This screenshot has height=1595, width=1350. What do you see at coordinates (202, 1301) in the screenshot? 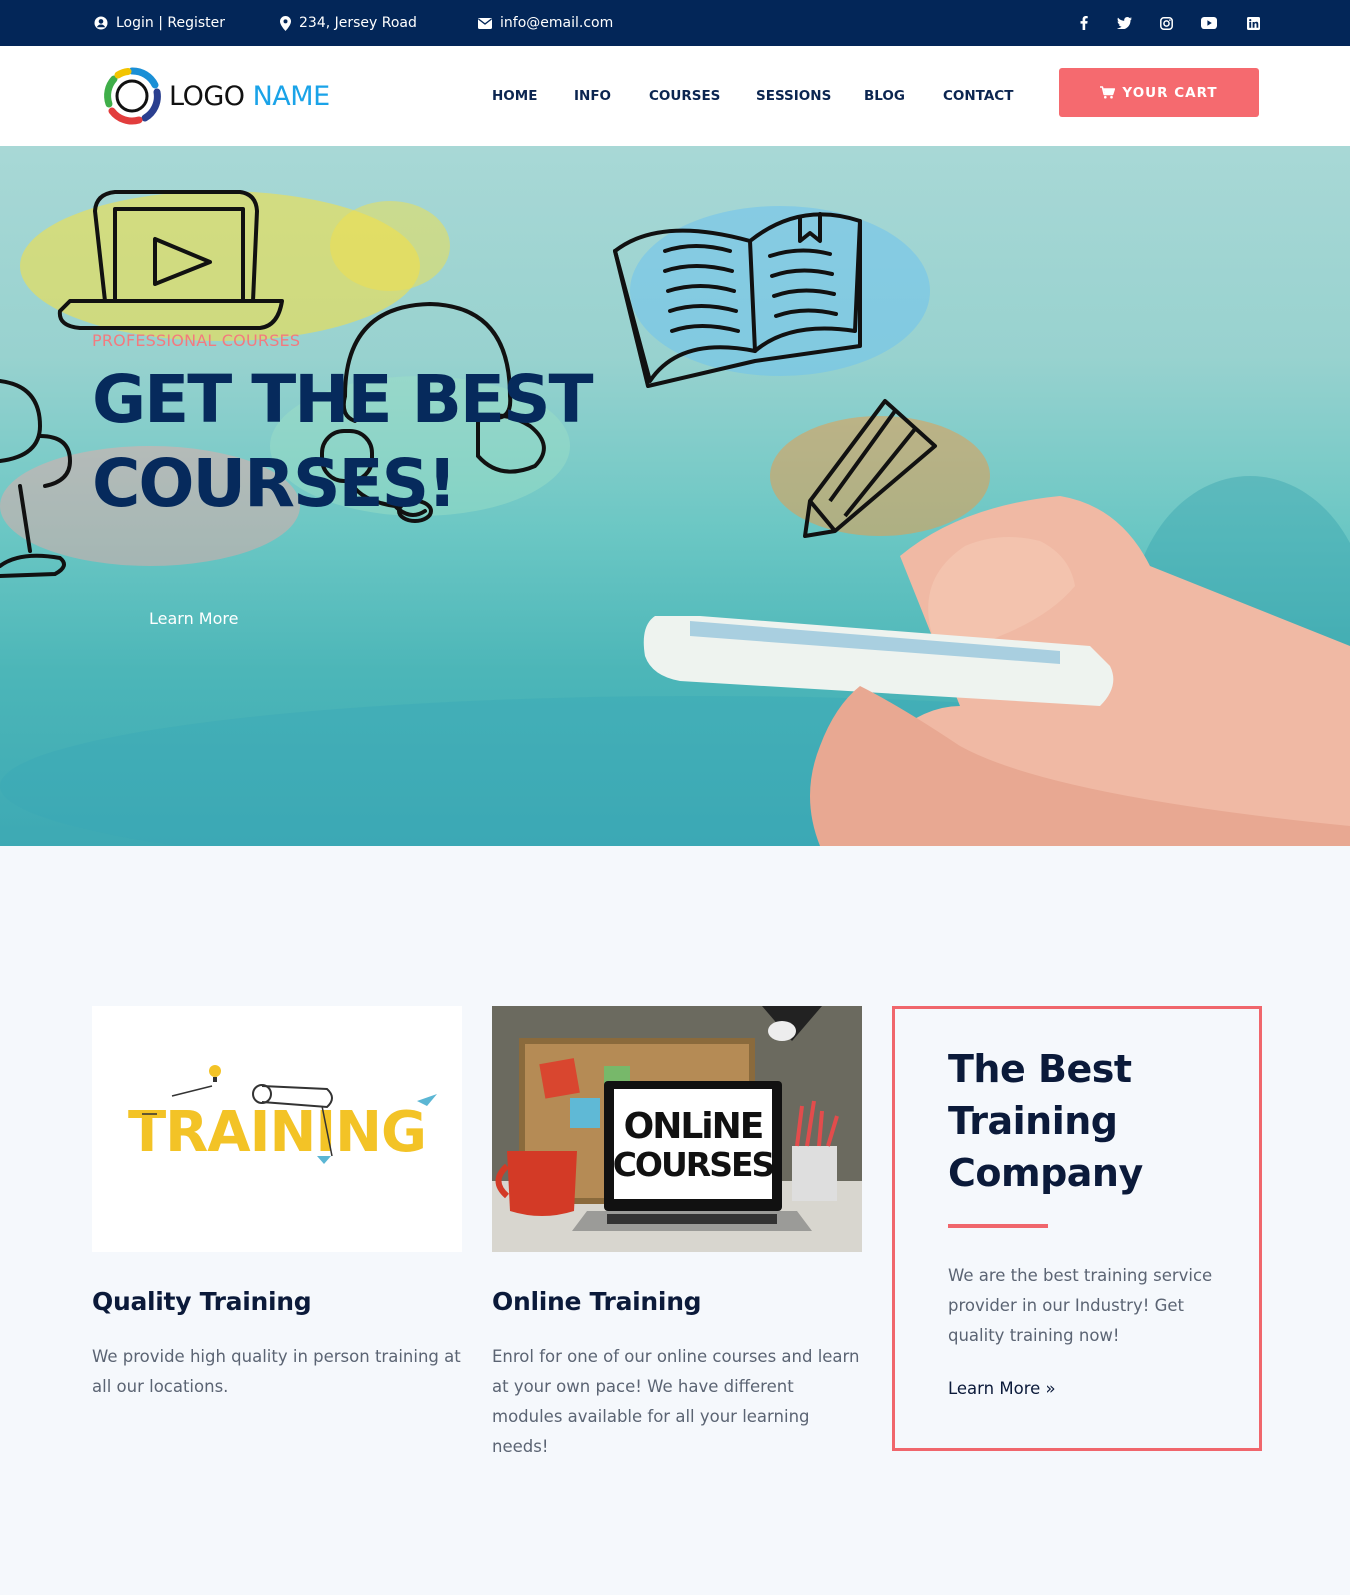
I see `feature-title-quality: Quality Training` at bounding box center [202, 1301].